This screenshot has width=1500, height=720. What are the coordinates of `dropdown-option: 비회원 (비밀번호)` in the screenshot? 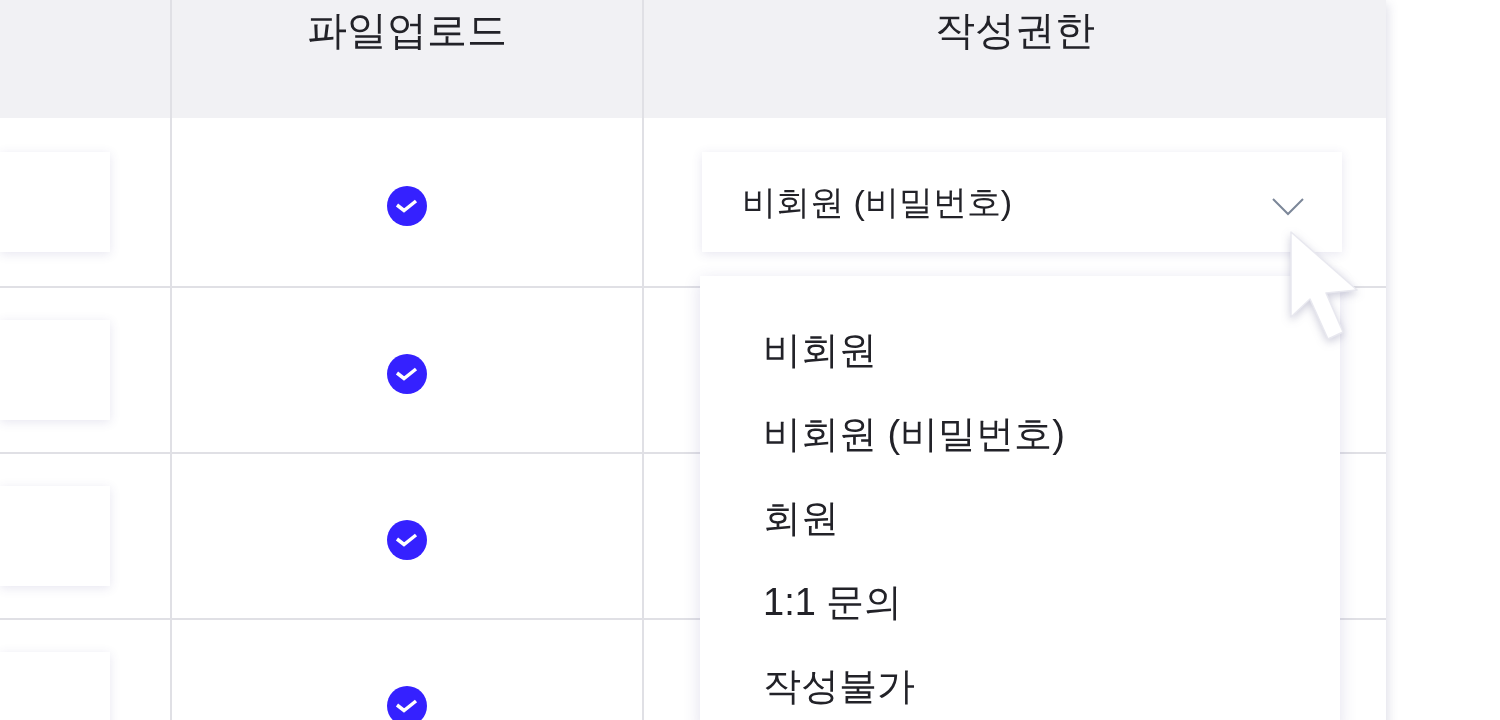 It's located at (1020, 434).